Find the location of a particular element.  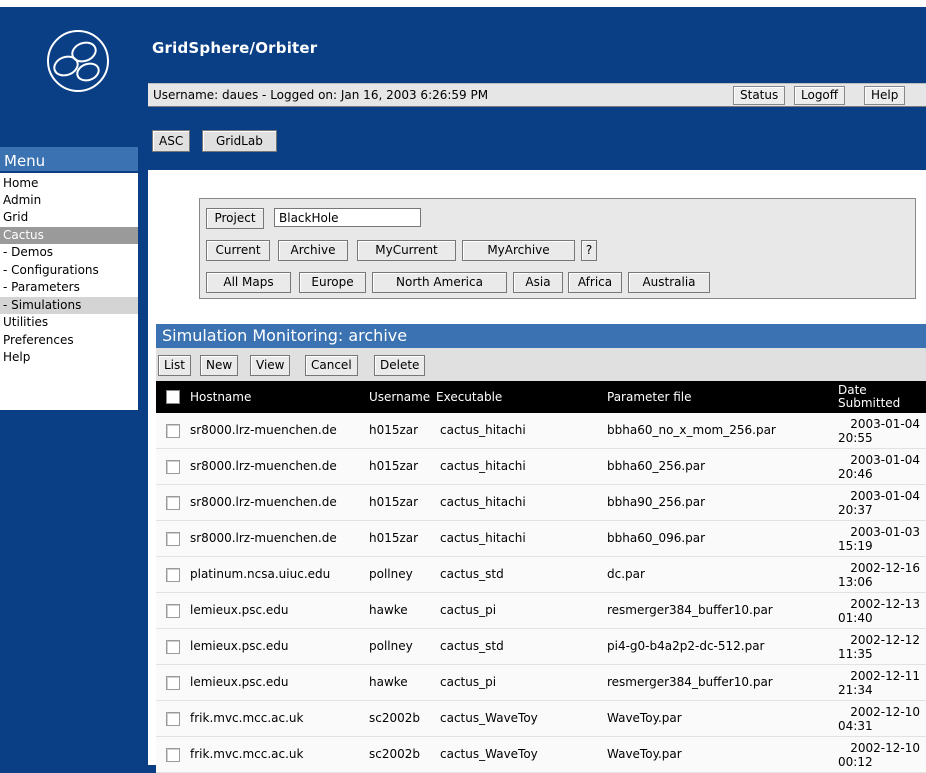

cell-executable: cactus_std is located at coordinates (472, 646).